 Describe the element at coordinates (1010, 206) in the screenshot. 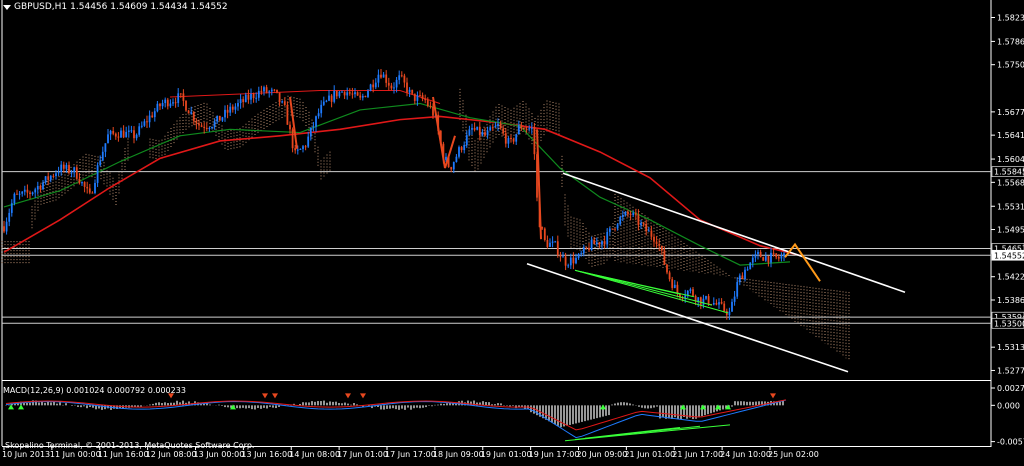

I see `price-tick-label: 1.55310` at that location.